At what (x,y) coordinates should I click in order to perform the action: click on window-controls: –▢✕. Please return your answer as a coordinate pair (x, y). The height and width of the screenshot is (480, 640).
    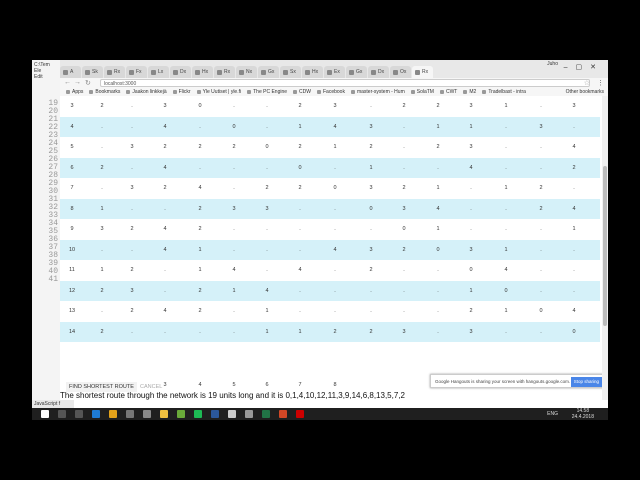
    Looking at the image, I should click on (584, 67).